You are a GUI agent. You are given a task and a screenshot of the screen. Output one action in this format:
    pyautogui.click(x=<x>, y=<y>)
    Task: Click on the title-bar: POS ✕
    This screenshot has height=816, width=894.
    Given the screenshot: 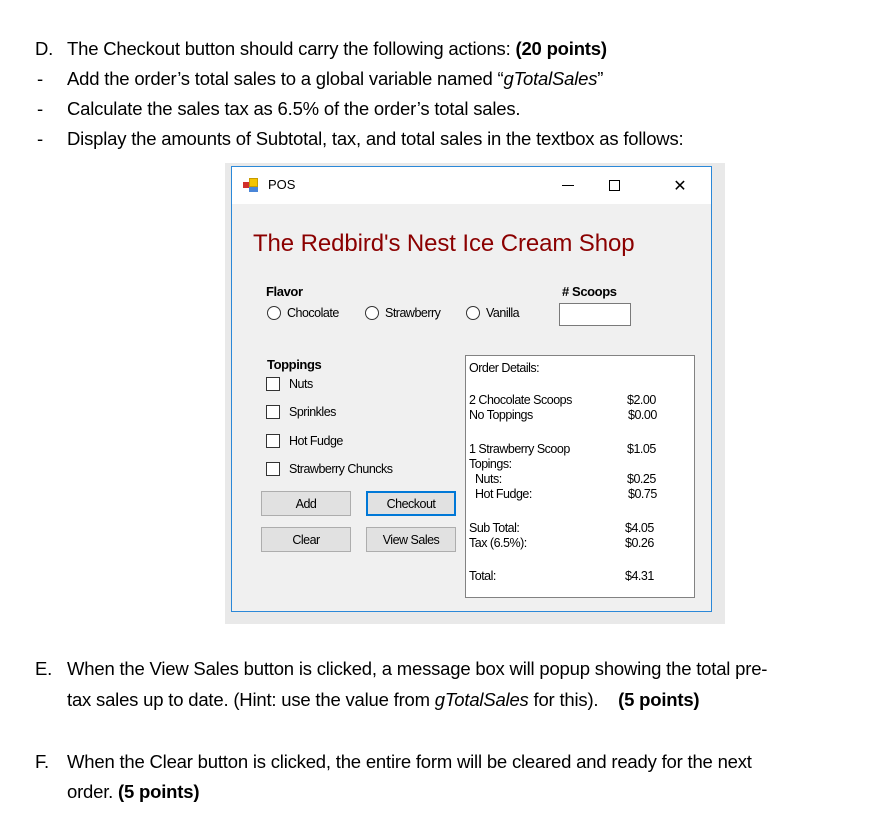 What is the action you would take?
    pyautogui.click(x=471, y=185)
    